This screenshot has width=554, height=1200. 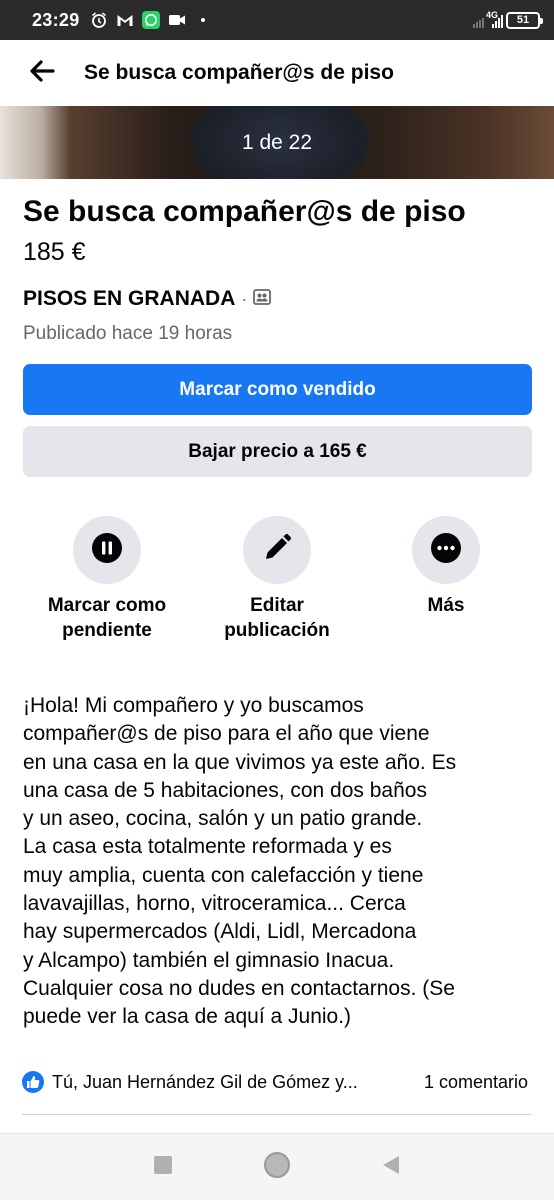 What do you see at coordinates (33, 1082) in the screenshot?
I see `like-reaction-icon` at bounding box center [33, 1082].